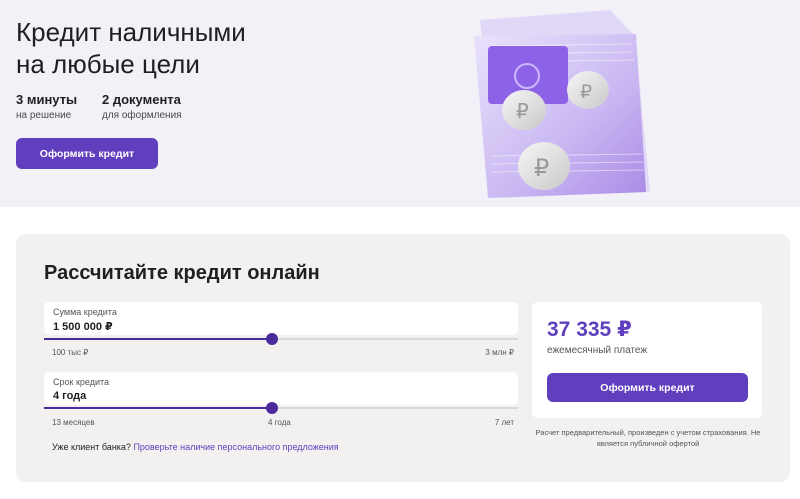 Image resolution: width=800 pixels, height=499 pixels. Describe the element at coordinates (70, 352) in the screenshot. I see `amount-min-label: 100 тыс ₽` at that location.